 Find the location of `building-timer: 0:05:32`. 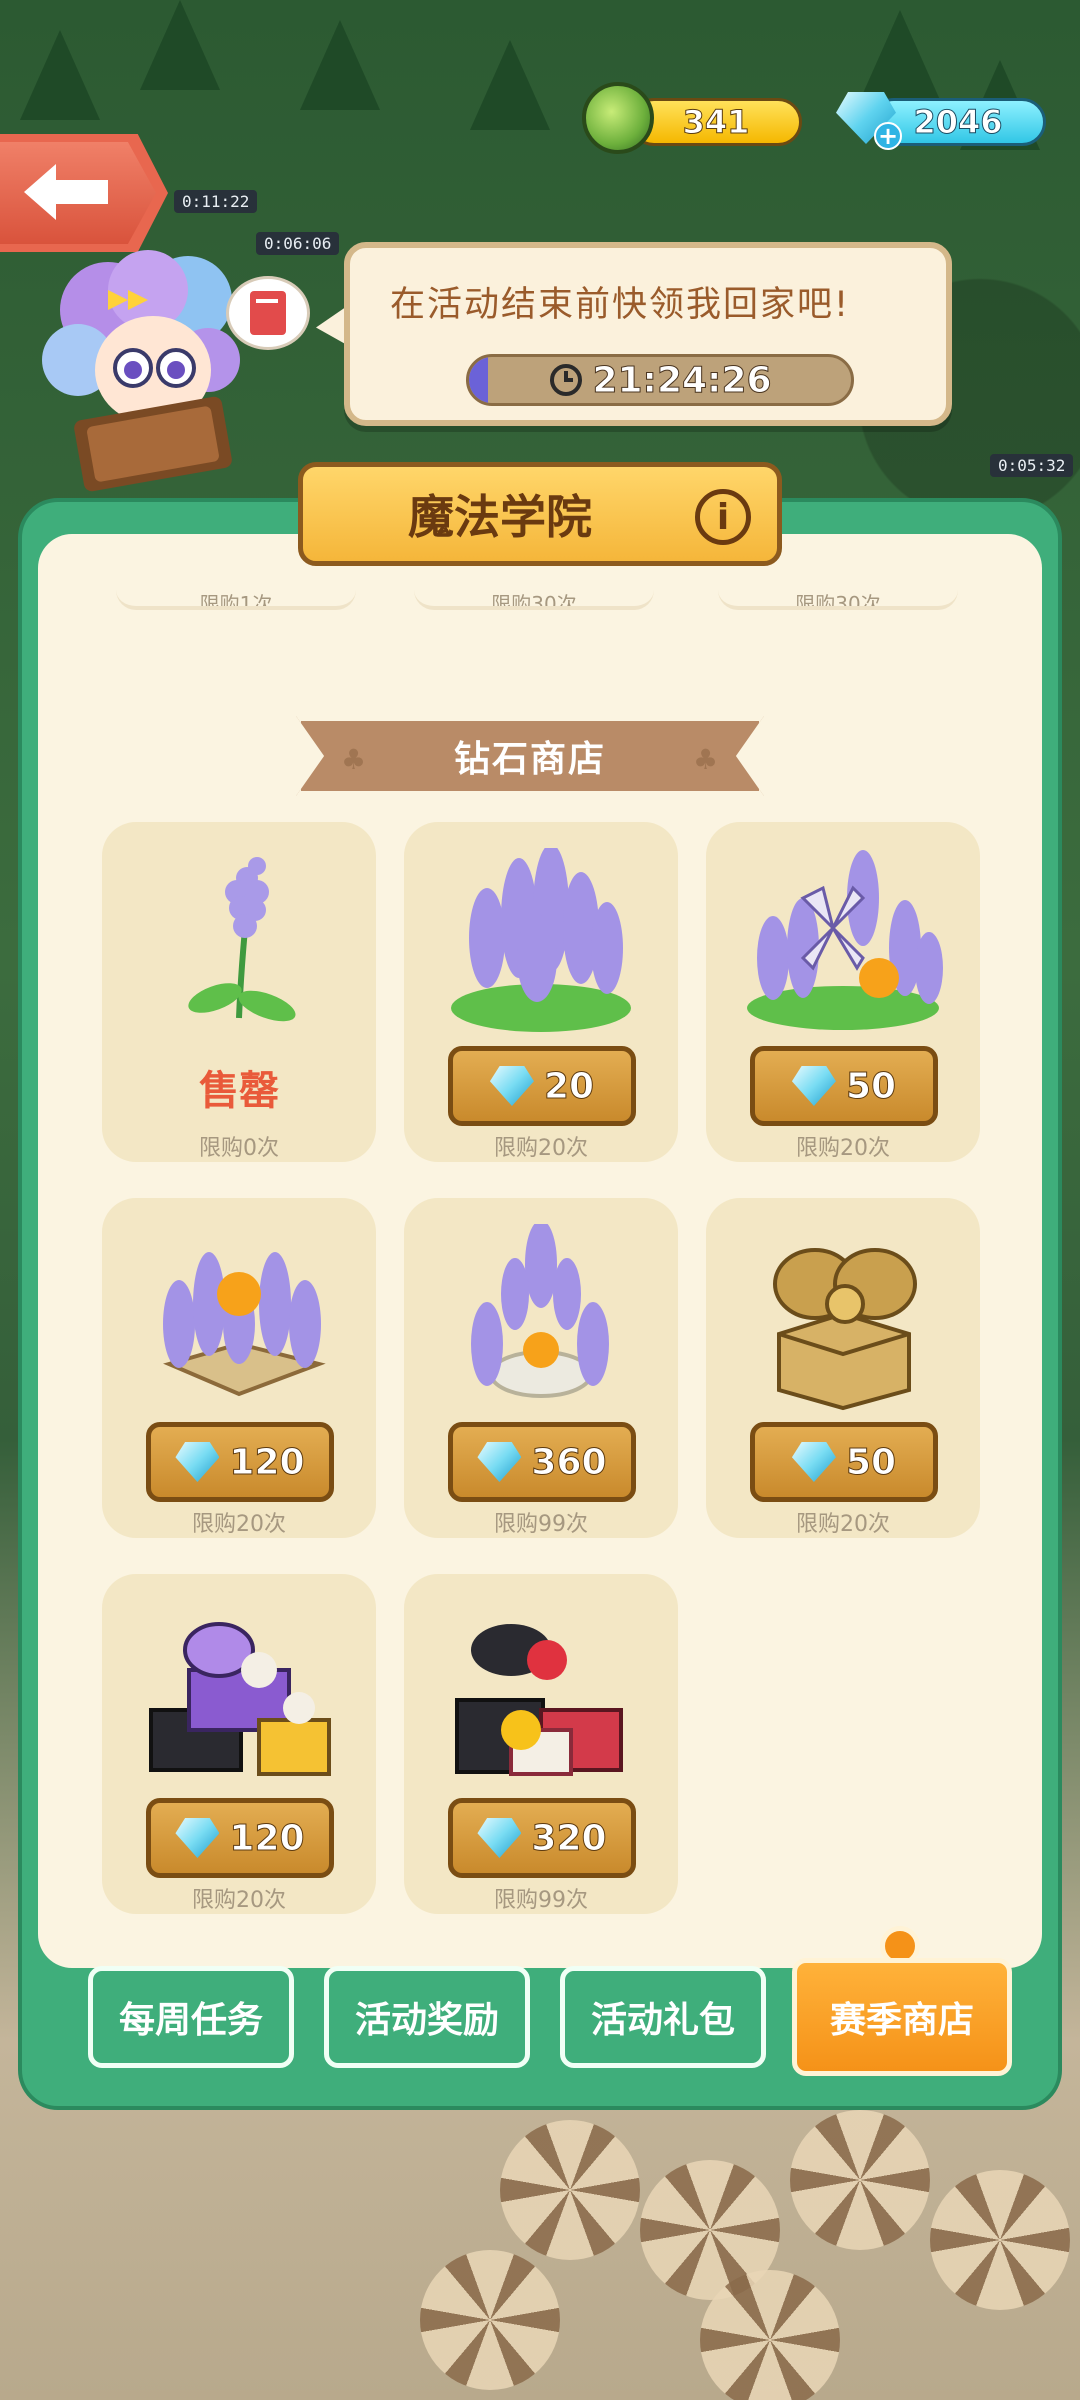

building-timer: 0:05:32 is located at coordinates (1032, 465).